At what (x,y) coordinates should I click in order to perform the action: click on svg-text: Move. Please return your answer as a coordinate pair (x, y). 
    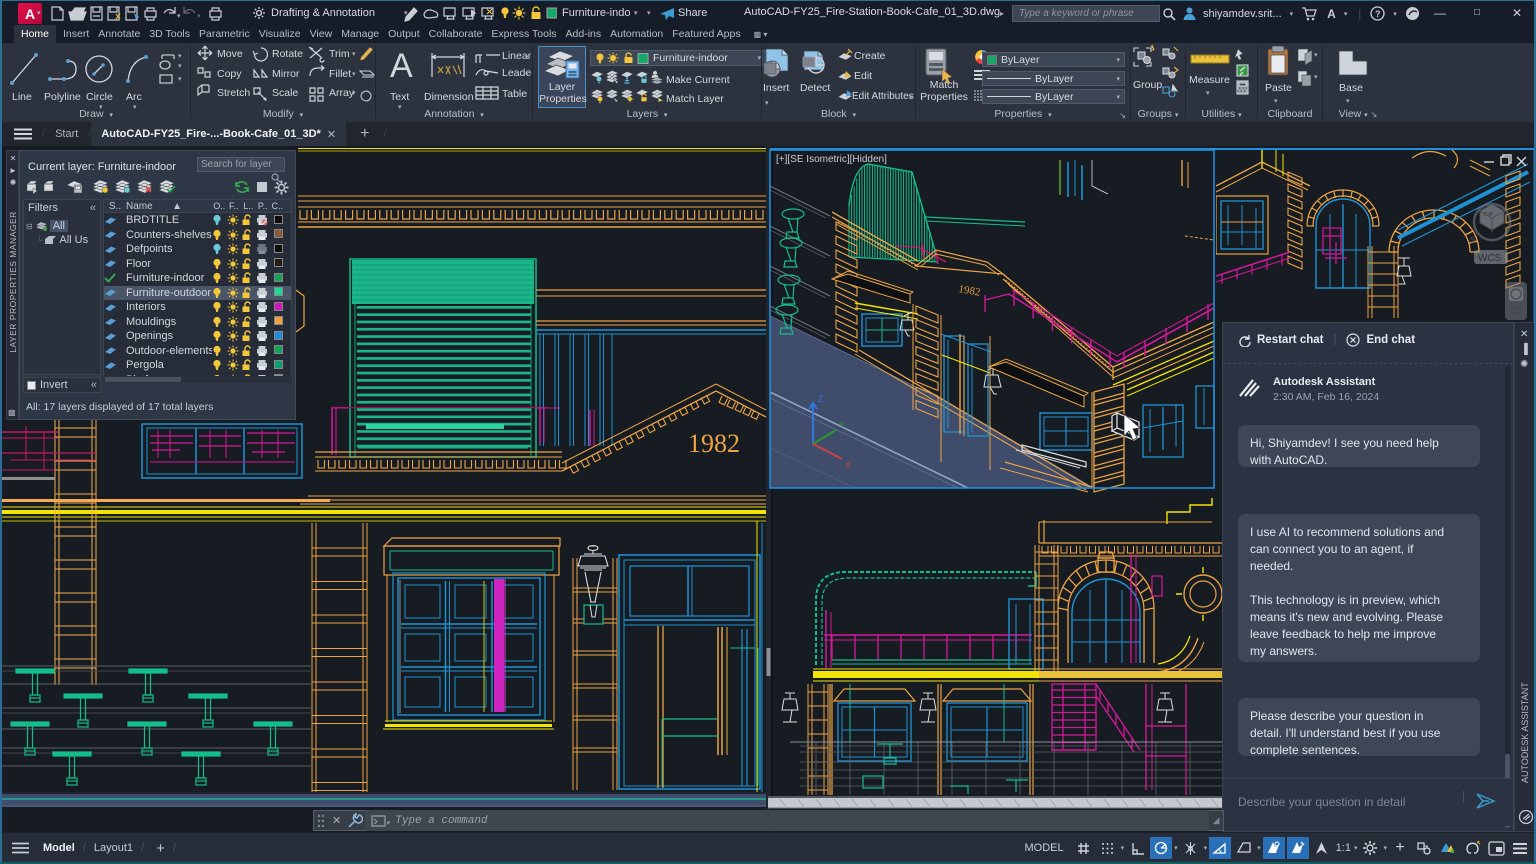
    Looking at the image, I should click on (230, 54).